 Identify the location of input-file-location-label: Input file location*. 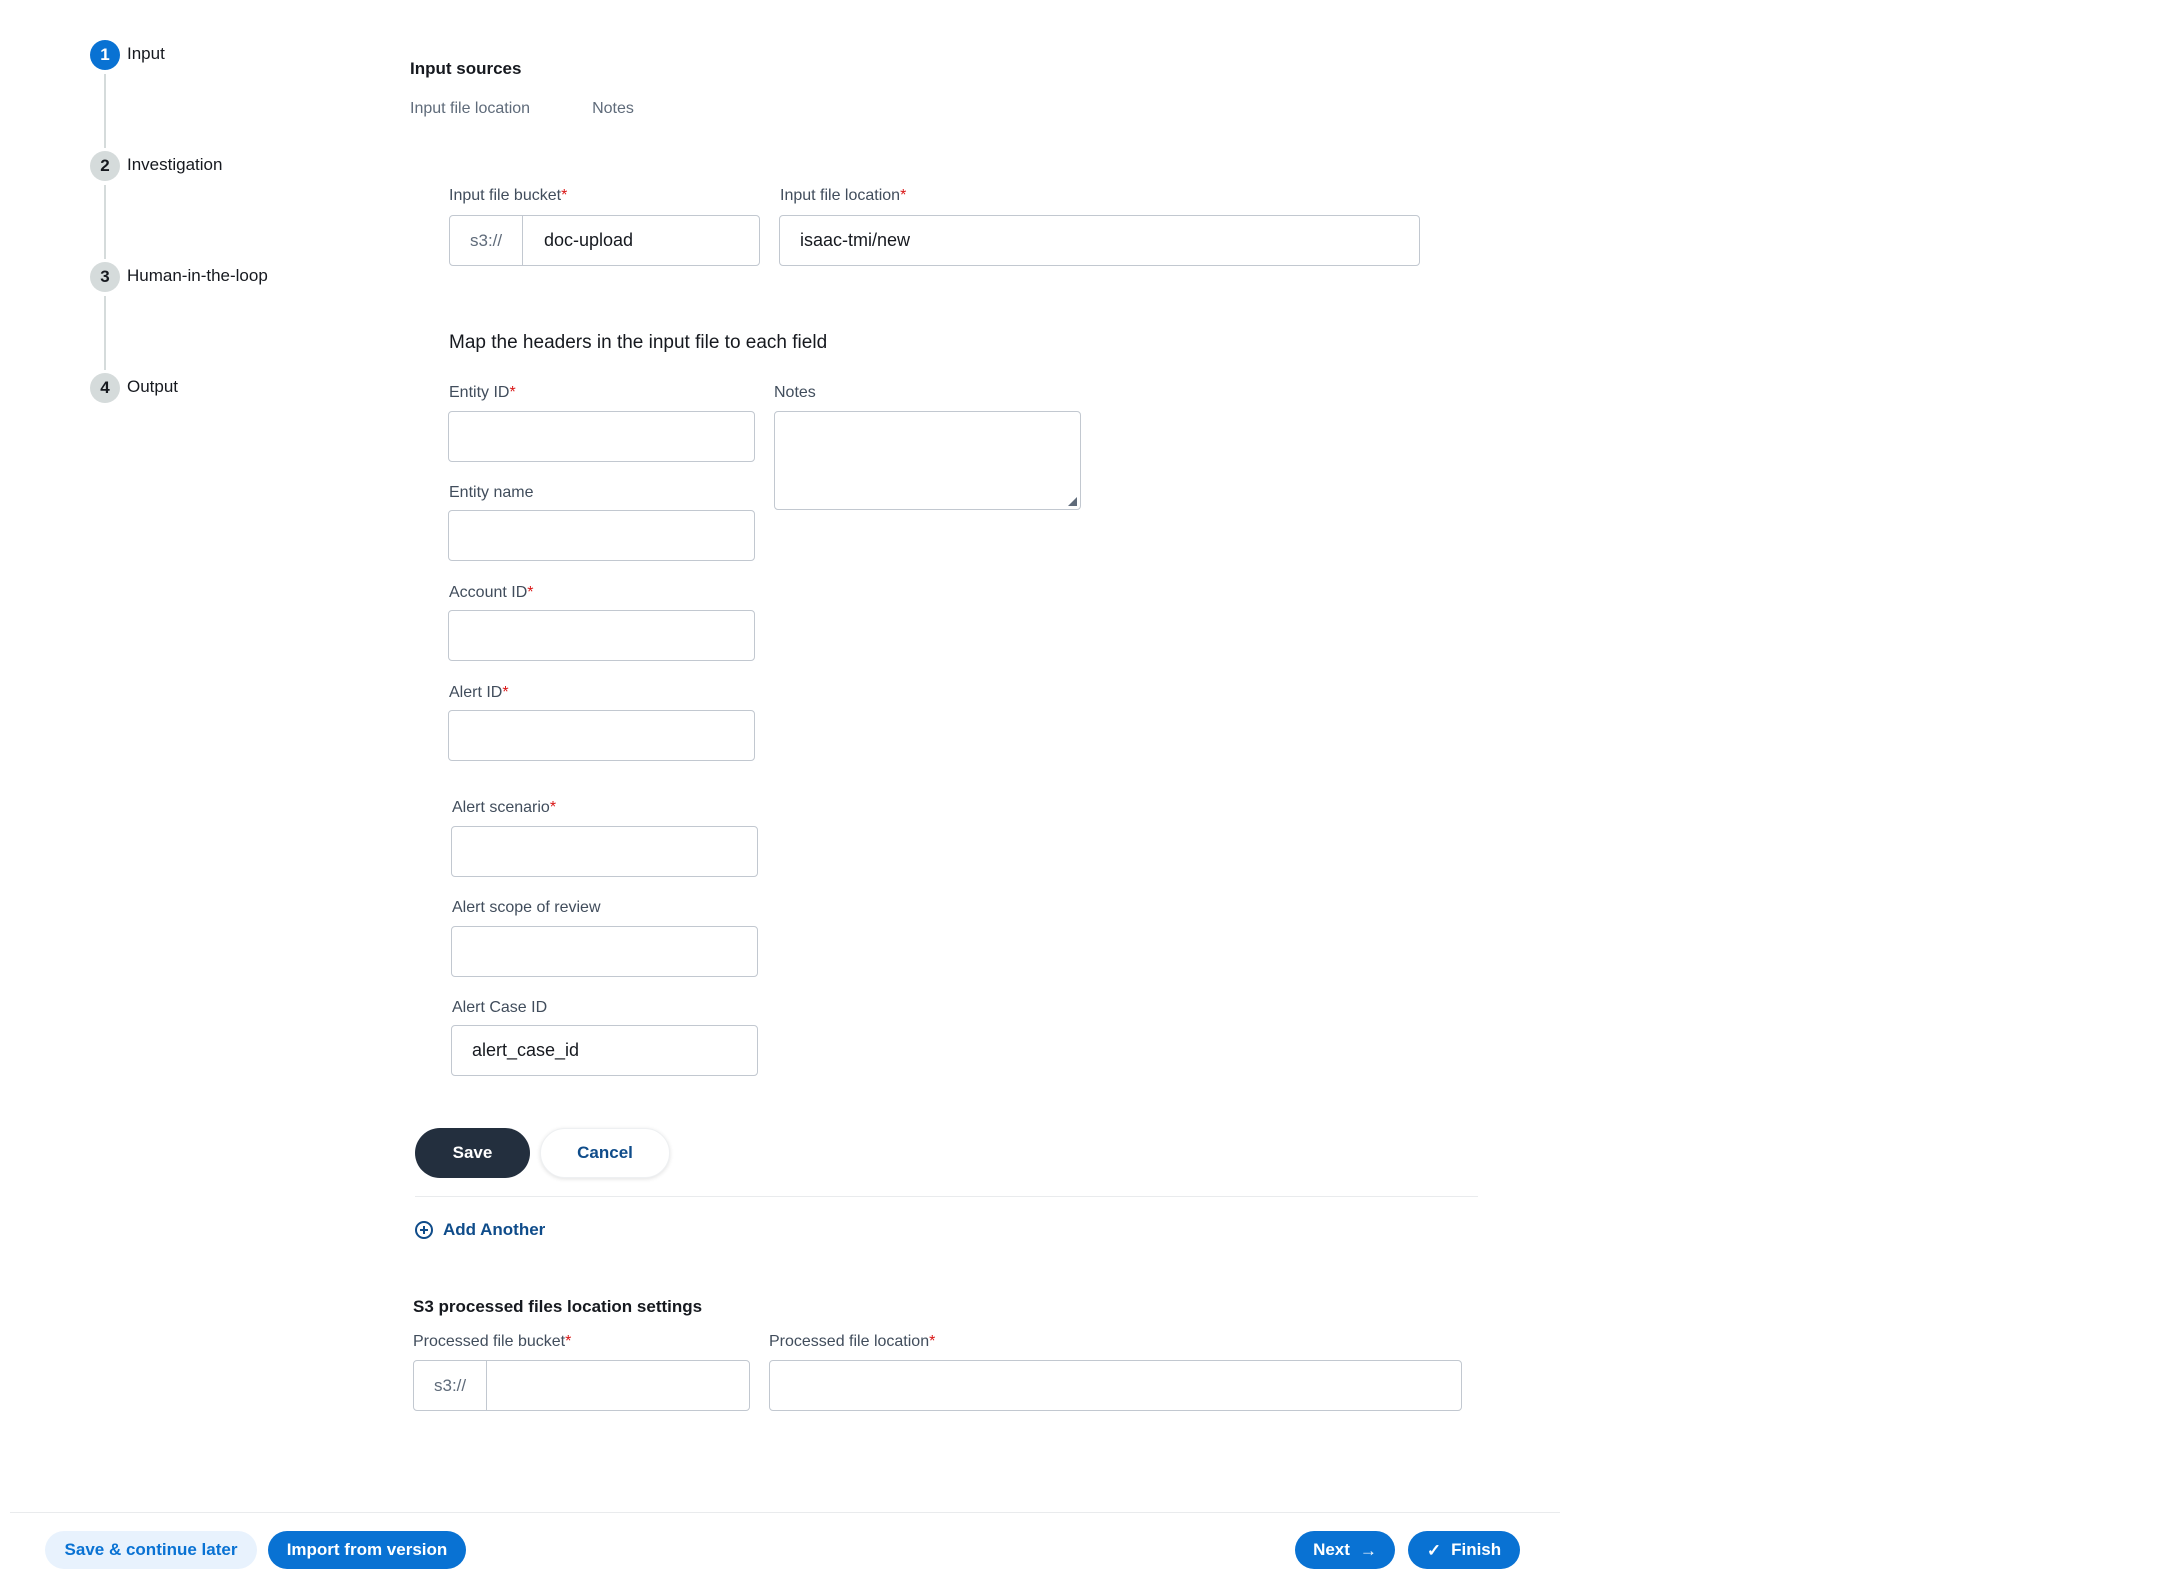
(843, 196).